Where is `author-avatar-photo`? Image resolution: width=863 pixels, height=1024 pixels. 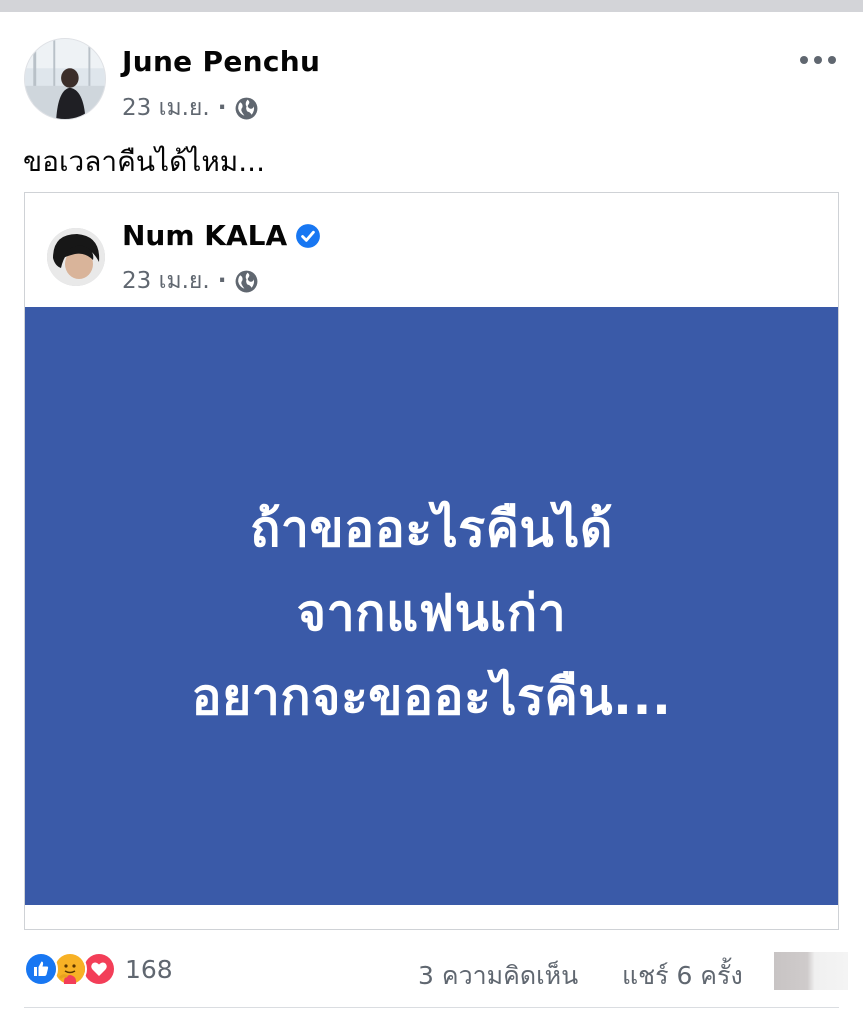
author-avatar-photo is located at coordinates (65, 79).